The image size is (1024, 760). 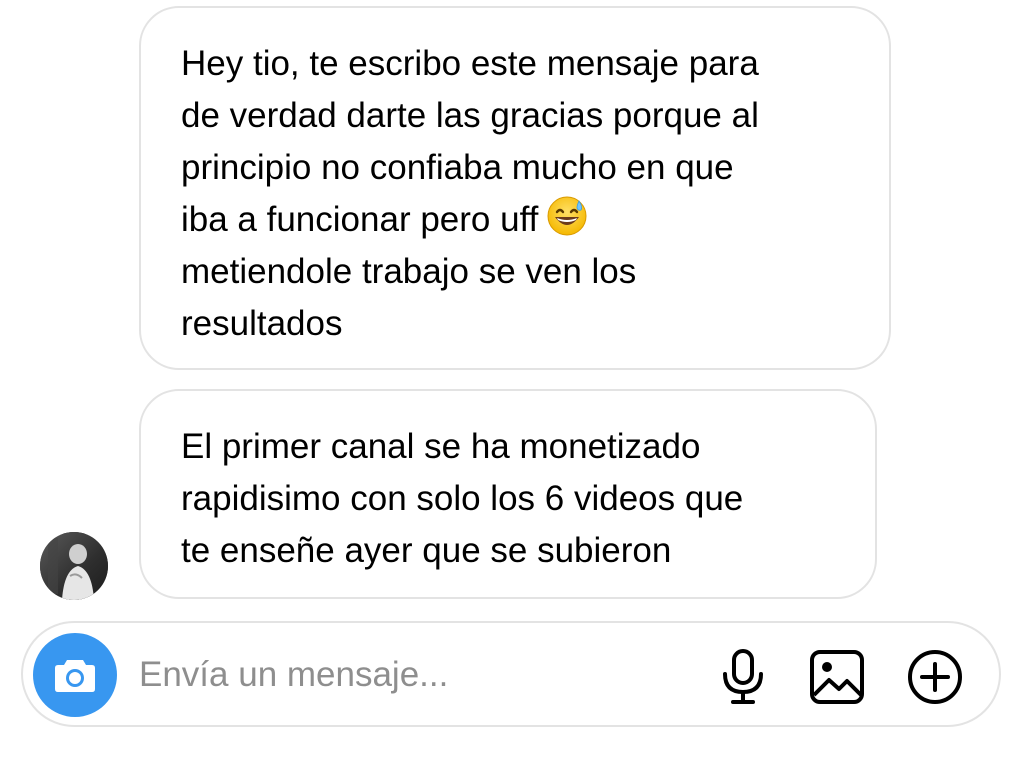 What do you see at coordinates (360, 219) in the screenshot?
I see `message-text-line: iba a funcionar pero uff` at bounding box center [360, 219].